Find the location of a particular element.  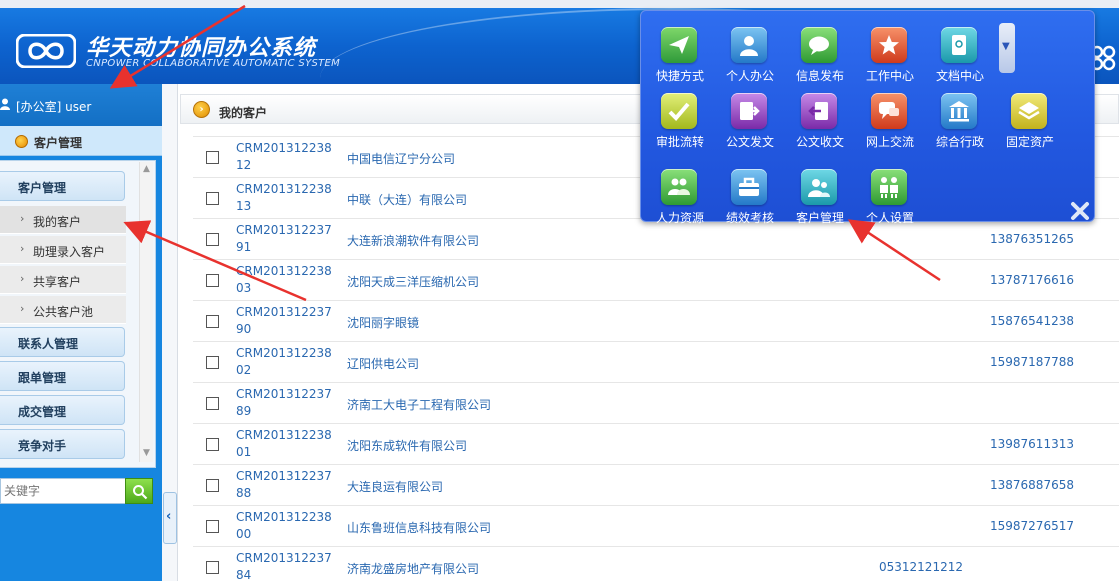

menu-item-public-pool: › 公共客户池 is located at coordinates (63, 310).